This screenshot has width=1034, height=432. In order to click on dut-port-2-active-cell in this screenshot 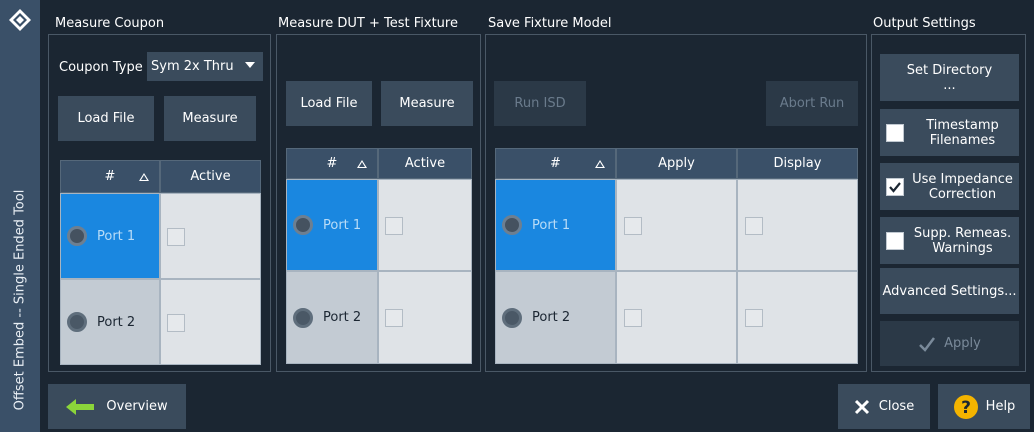, I will do `click(425, 317)`.